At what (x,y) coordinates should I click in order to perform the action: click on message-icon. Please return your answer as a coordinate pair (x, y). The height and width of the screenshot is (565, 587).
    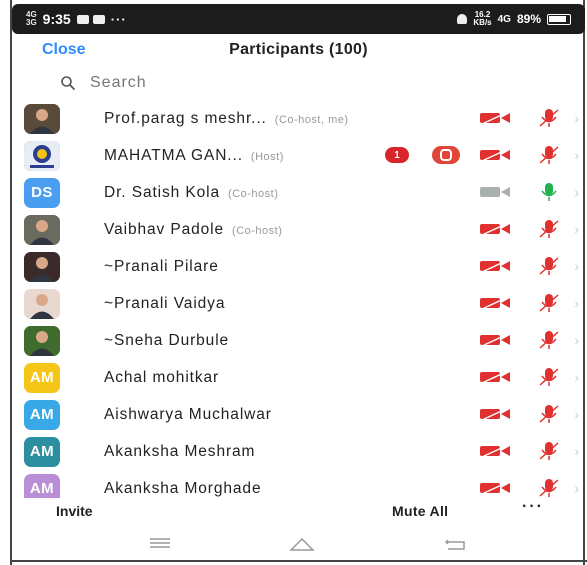
    Looking at the image, I should click on (98, 19).